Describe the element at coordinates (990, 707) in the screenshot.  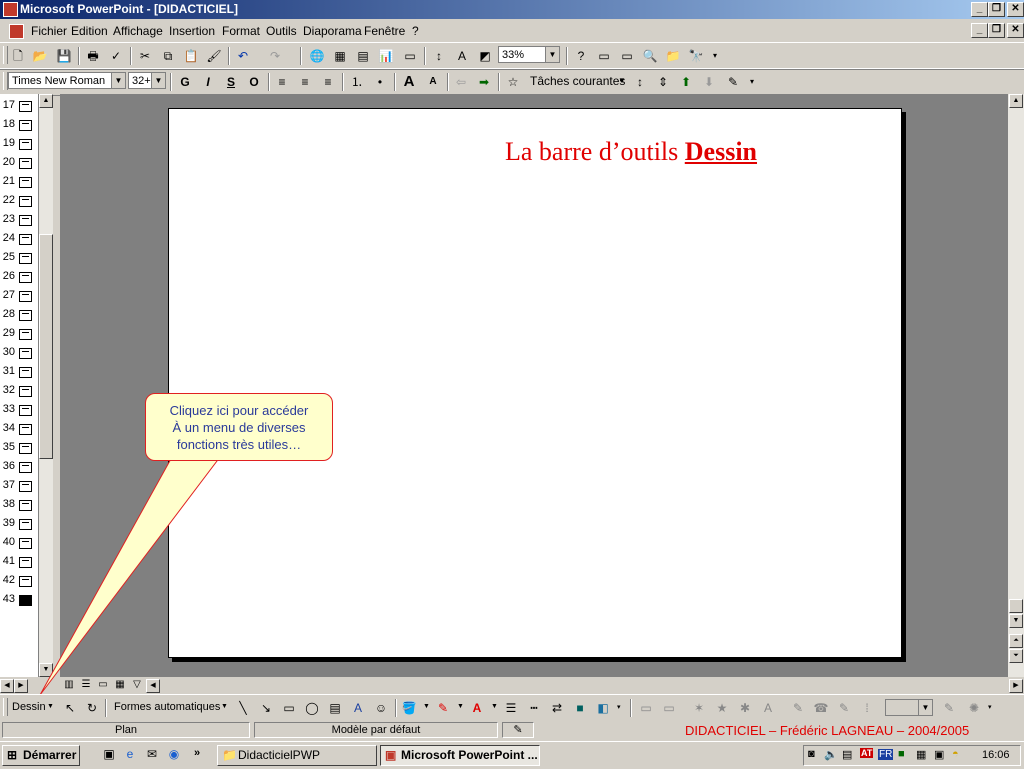
I see `toolbar-options-icon: ▾` at that location.